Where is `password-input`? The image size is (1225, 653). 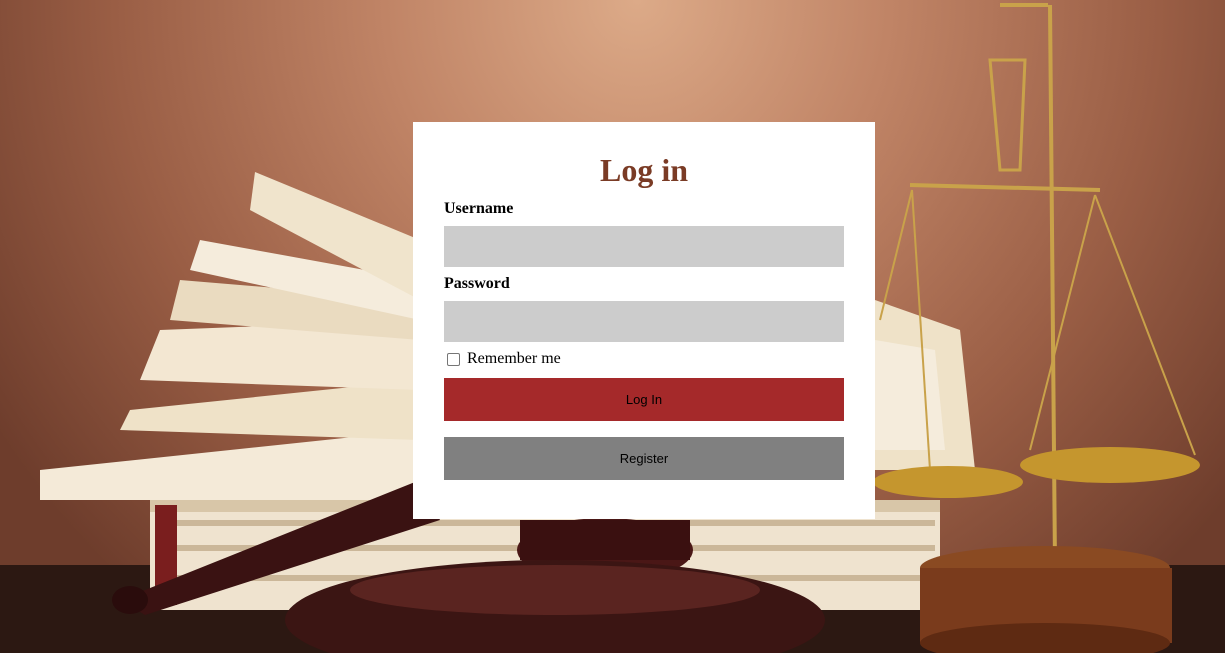
password-input is located at coordinates (644, 321).